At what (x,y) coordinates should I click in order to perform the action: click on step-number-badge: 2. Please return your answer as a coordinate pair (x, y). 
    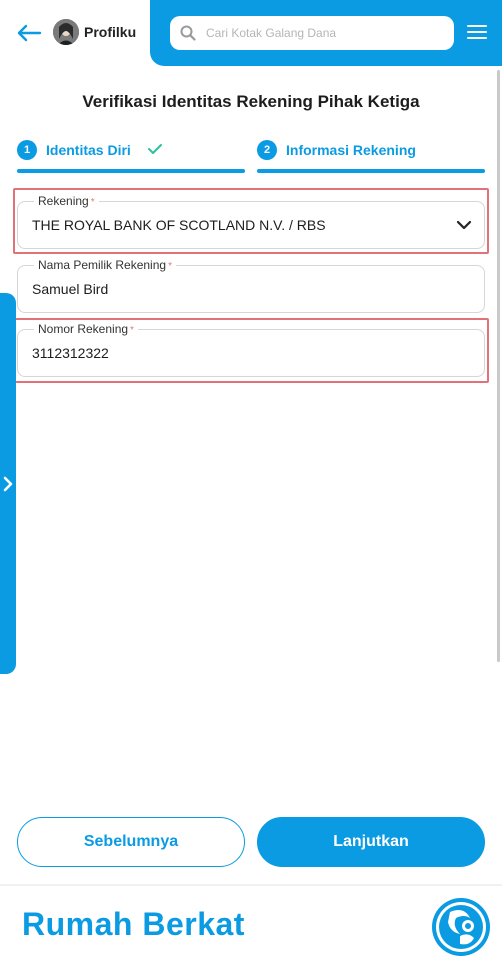
    Looking at the image, I should click on (267, 150).